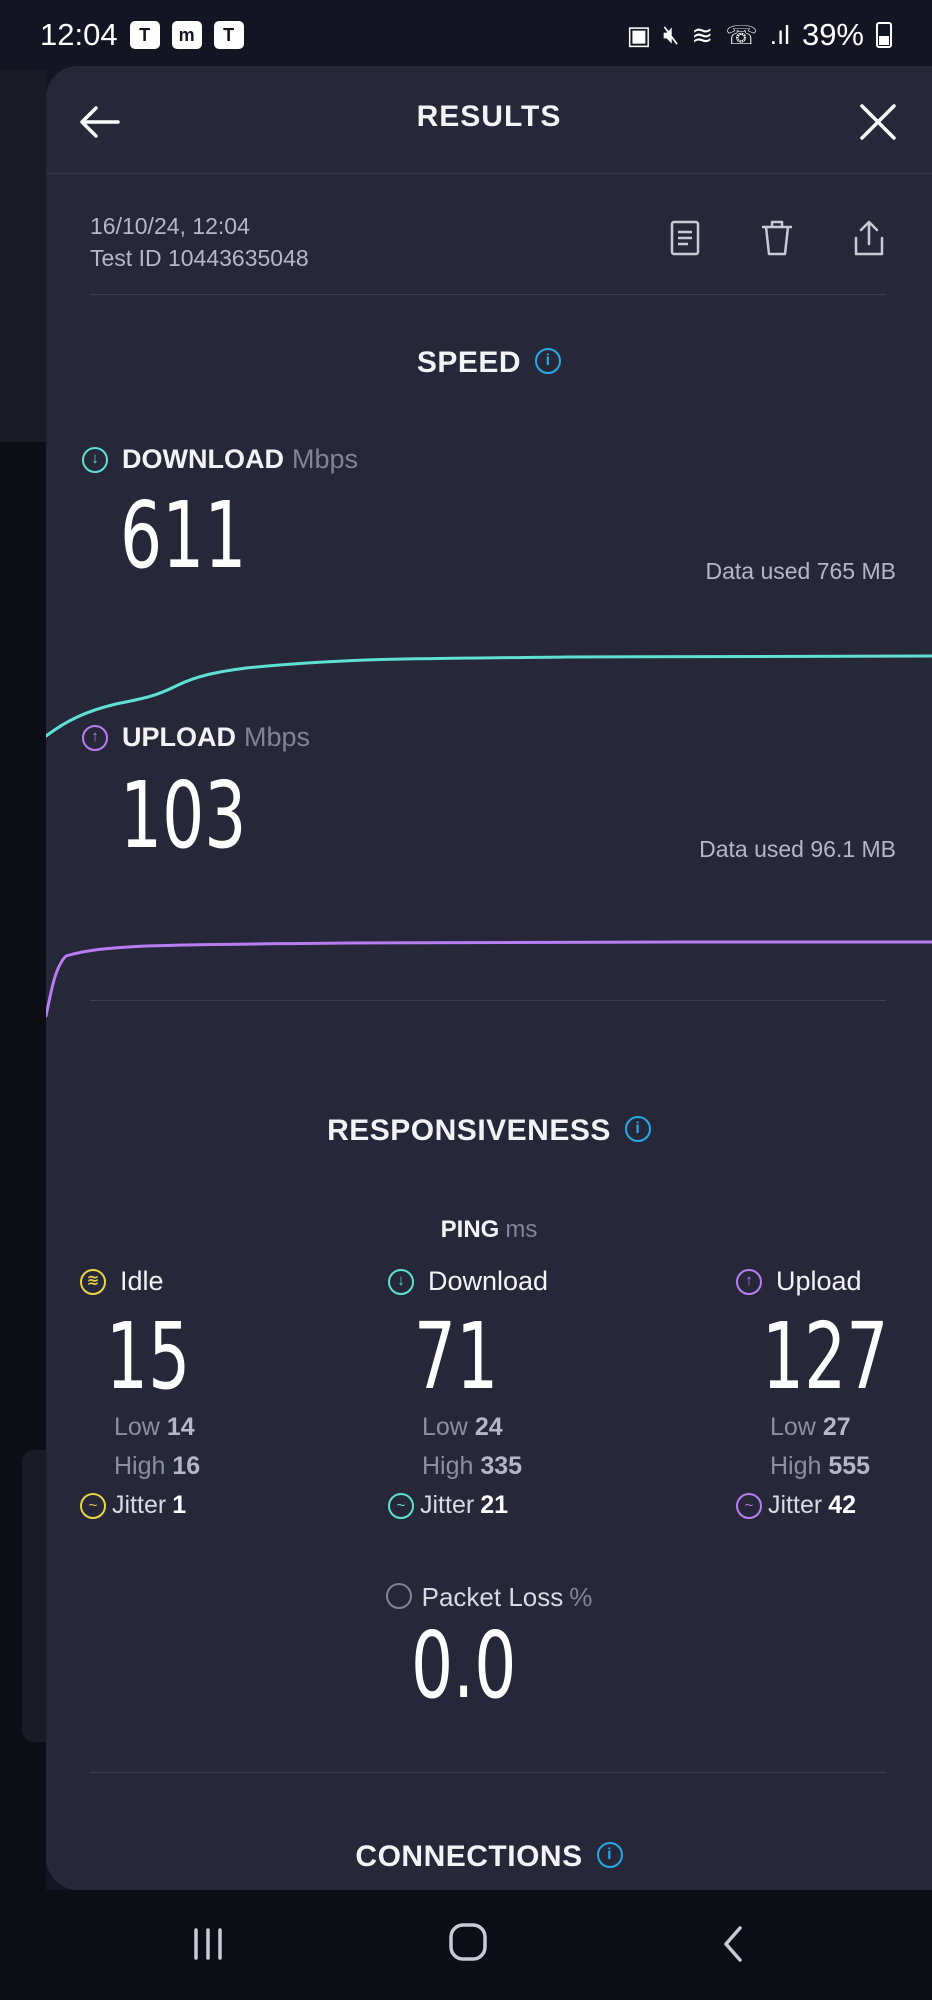 This screenshot has width=932, height=2000. What do you see at coordinates (819, 1281) in the screenshot?
I see `ping-upload-label: Upload` at bounding box center [819, 1281].